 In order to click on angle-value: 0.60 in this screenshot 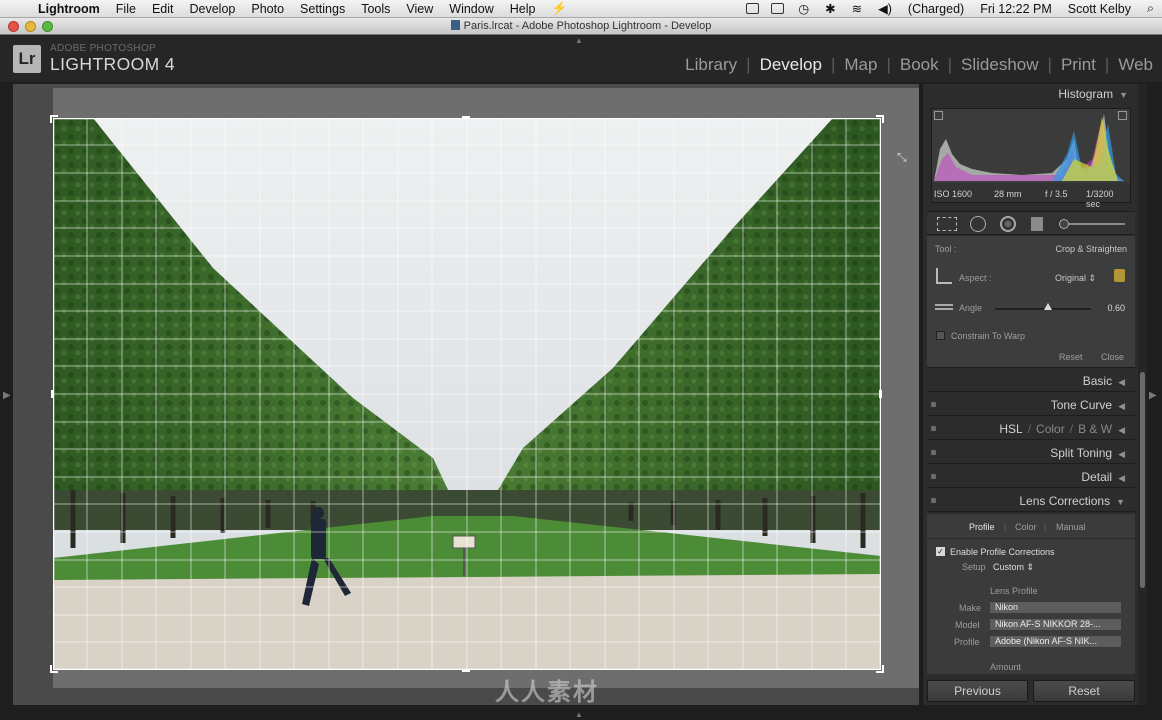, I will do `click(1116, 308)`.